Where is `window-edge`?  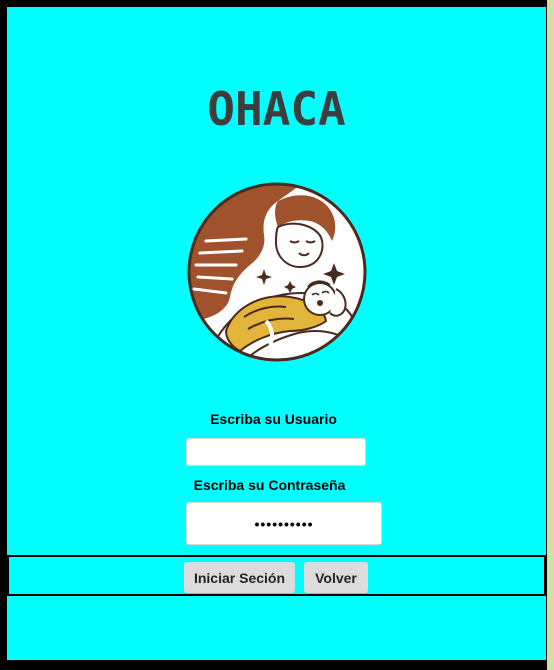
window-edge is located at coordinates (550, 335).